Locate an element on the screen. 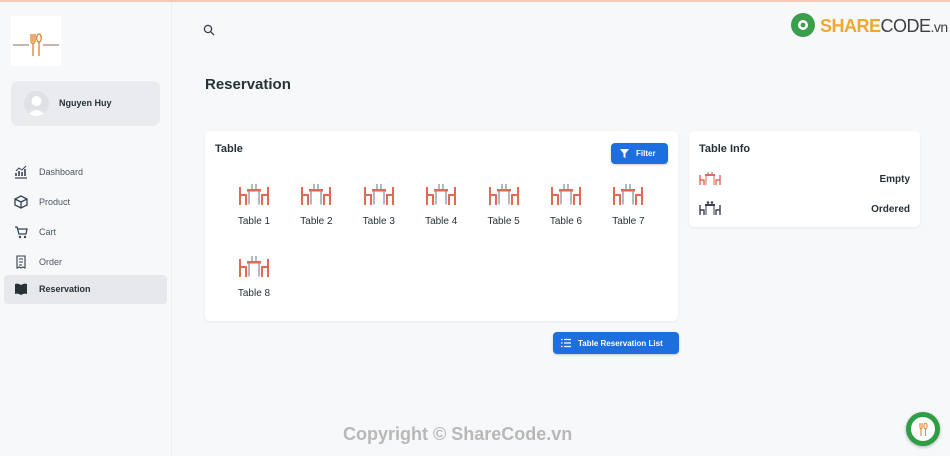  nav-label-order: Order is located at coordinates (51, 262).